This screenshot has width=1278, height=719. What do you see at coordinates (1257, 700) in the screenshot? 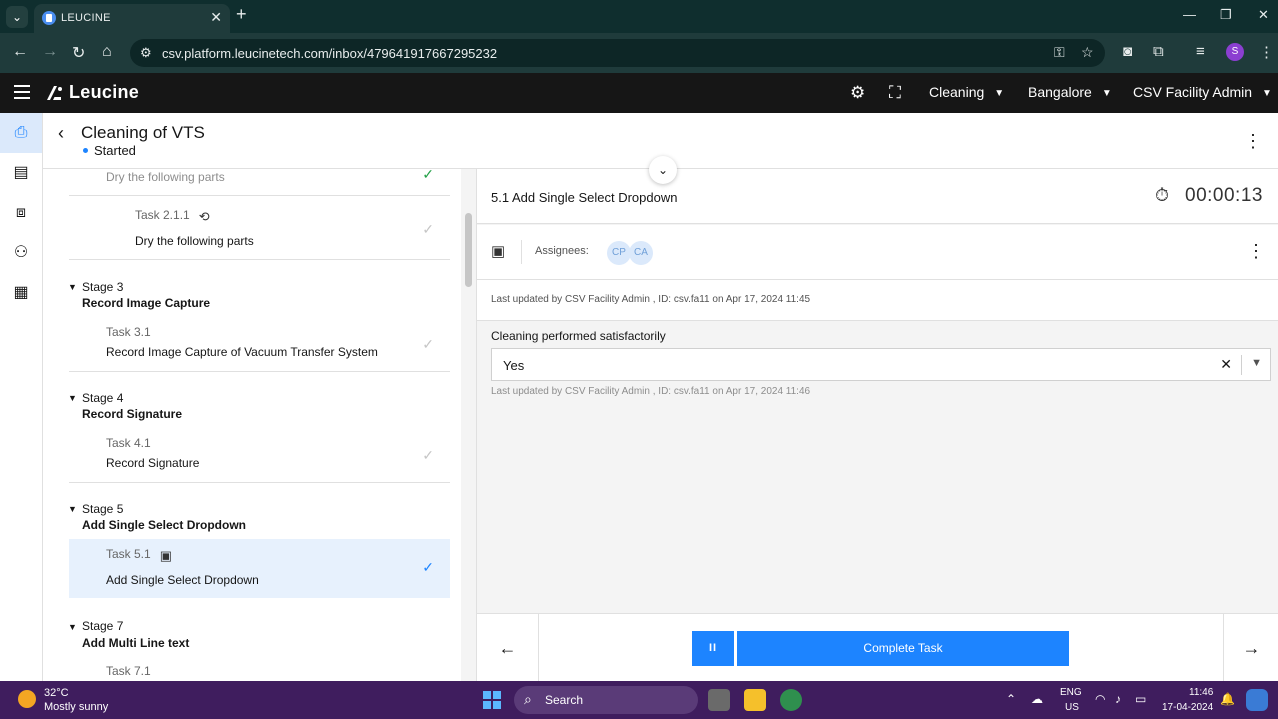
I see `copilot-icon` at bounding box center [1257, 700].